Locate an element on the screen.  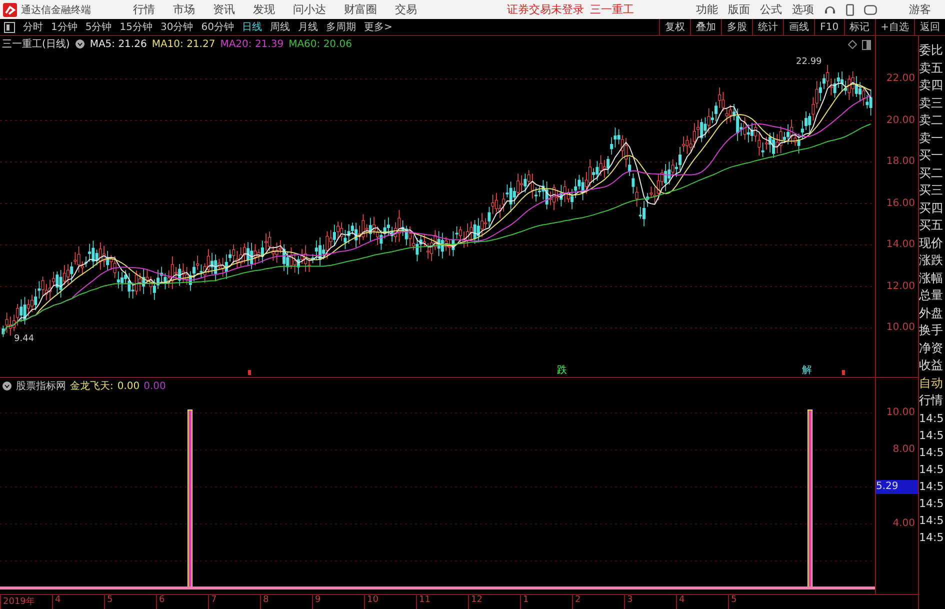
period-tab: 5分钟 is located at coordinates (98, 27).